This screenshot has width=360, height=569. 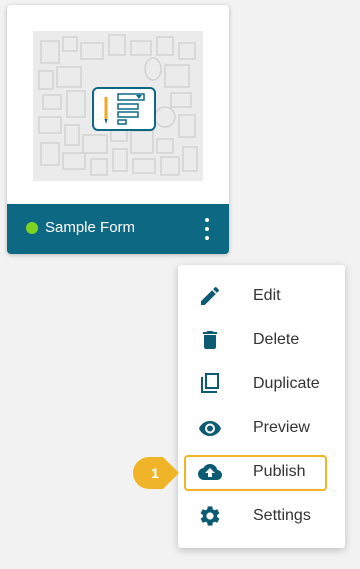 What do you see at coordinates (282, 515) in the screenshot?
I see `menu-item-label: Settings` at bounding box center [282, 515].